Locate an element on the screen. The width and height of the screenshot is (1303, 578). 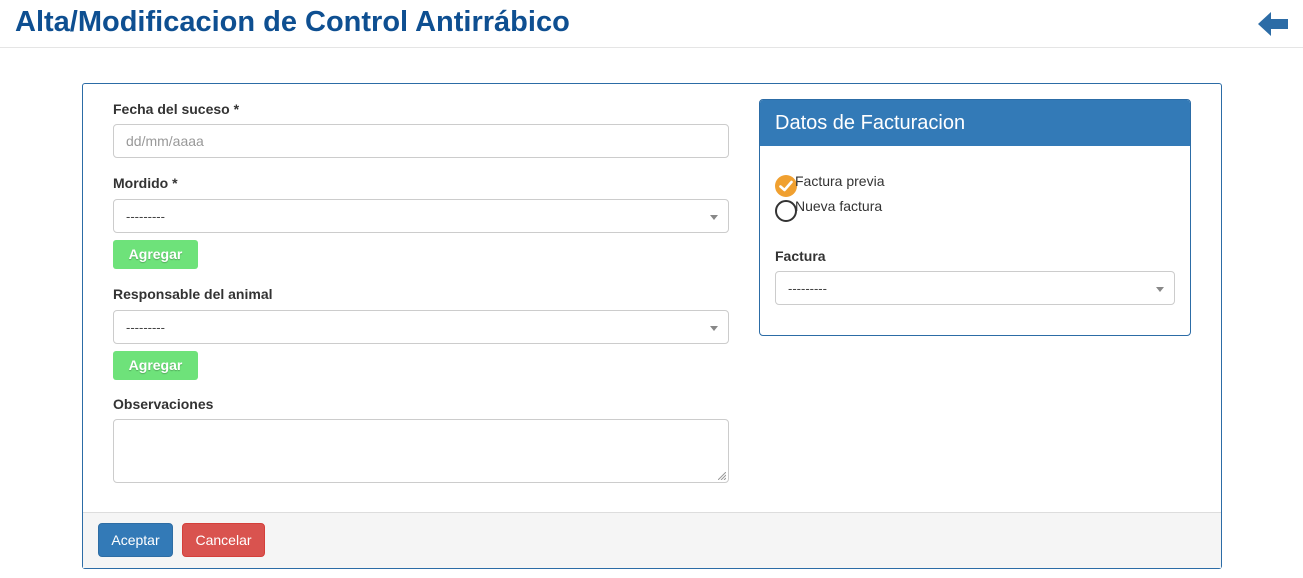
back-button is located at coordinates (1273, 24).